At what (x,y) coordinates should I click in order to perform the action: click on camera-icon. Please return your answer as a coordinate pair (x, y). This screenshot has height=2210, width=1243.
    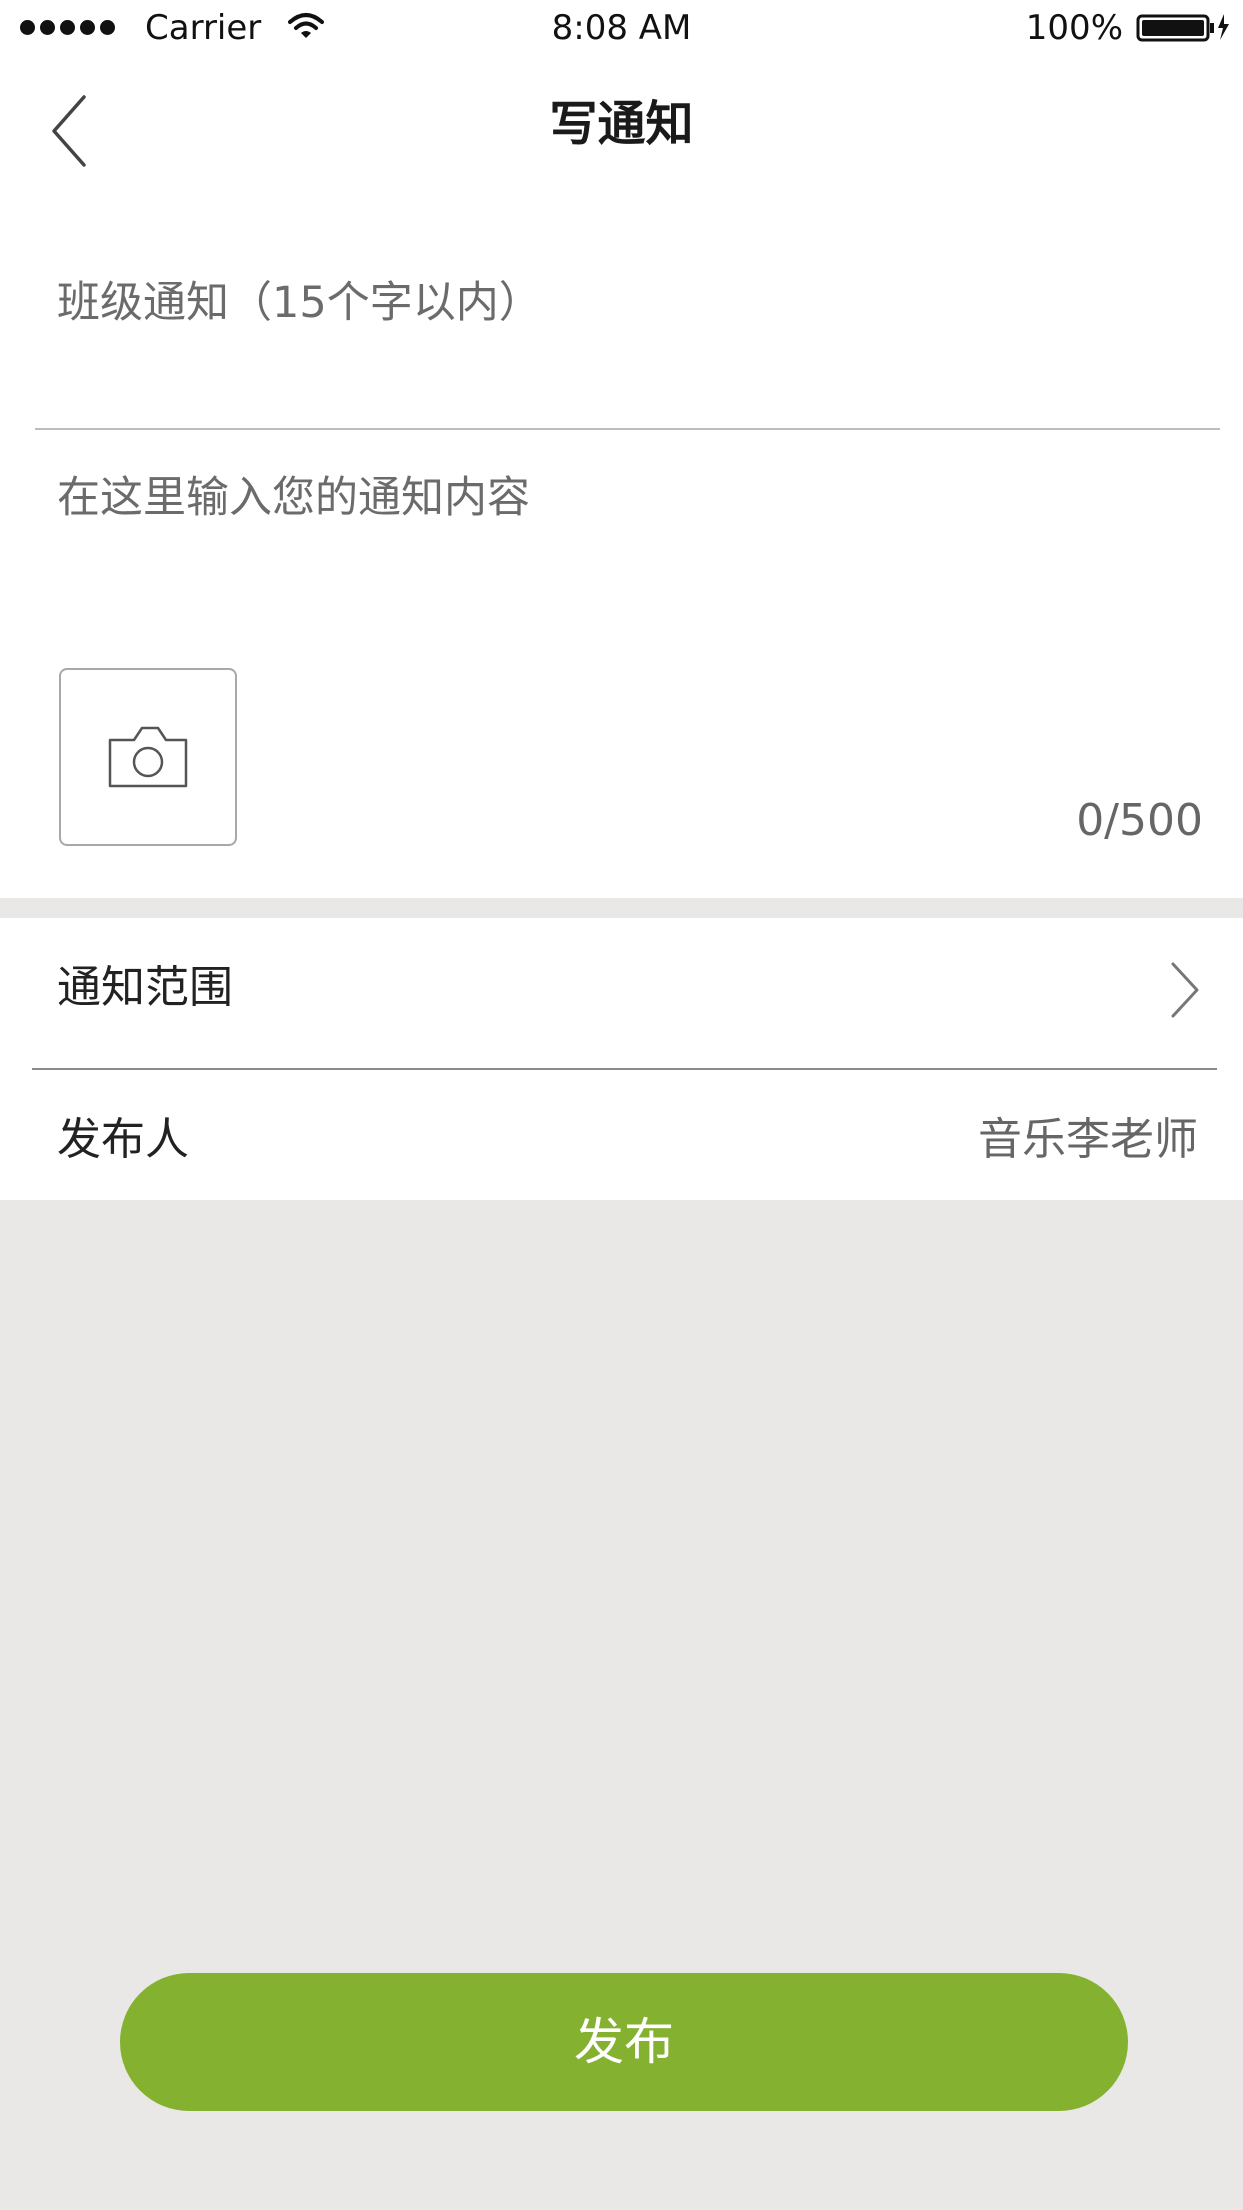
    Looking at the image, I should click on (148, 757).